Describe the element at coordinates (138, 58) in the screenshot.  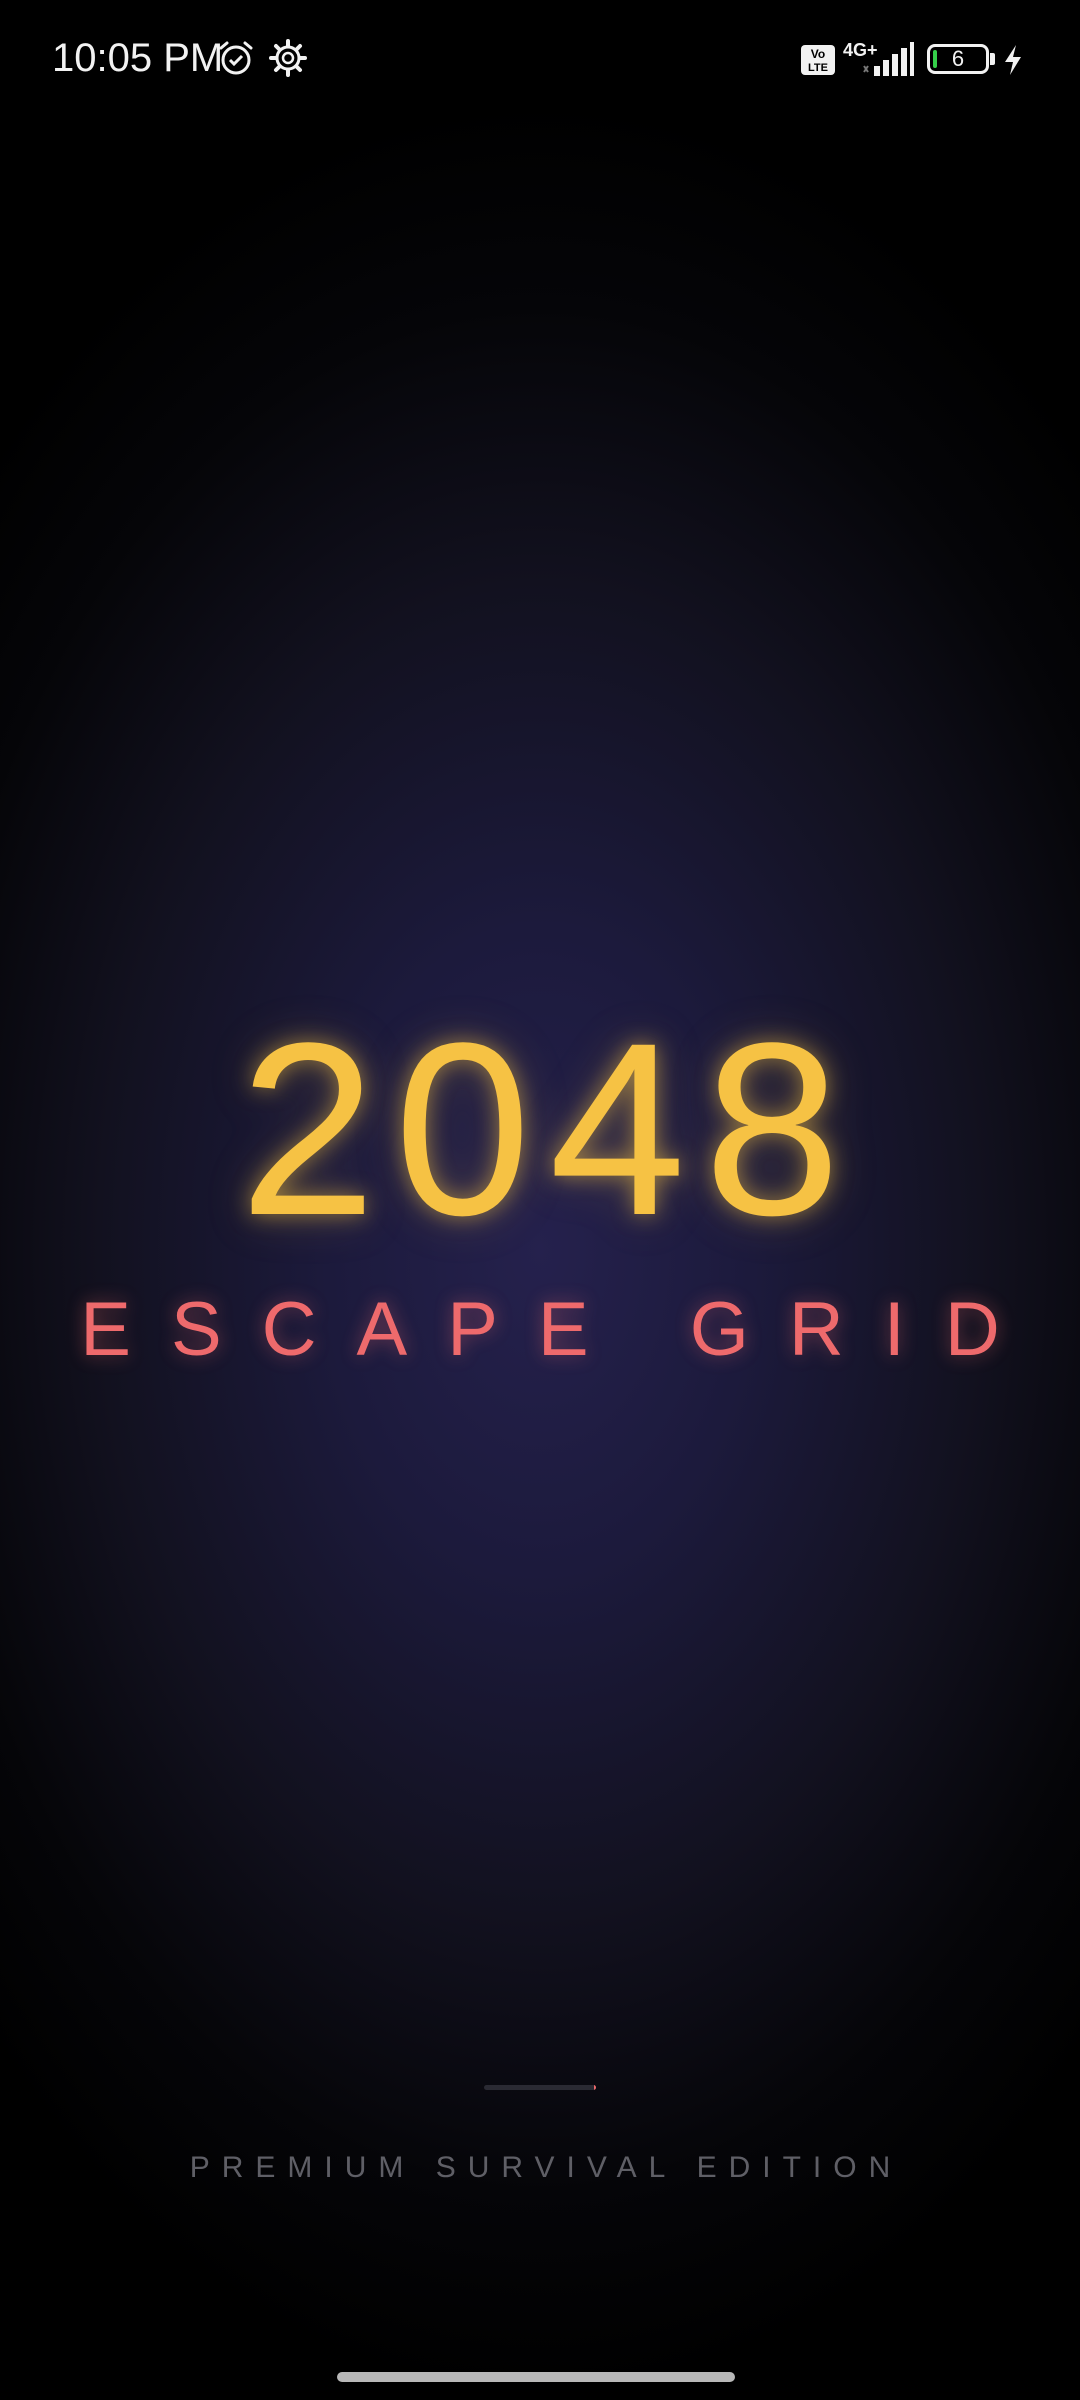
I see `status-time: 10:05 PM` at that location.